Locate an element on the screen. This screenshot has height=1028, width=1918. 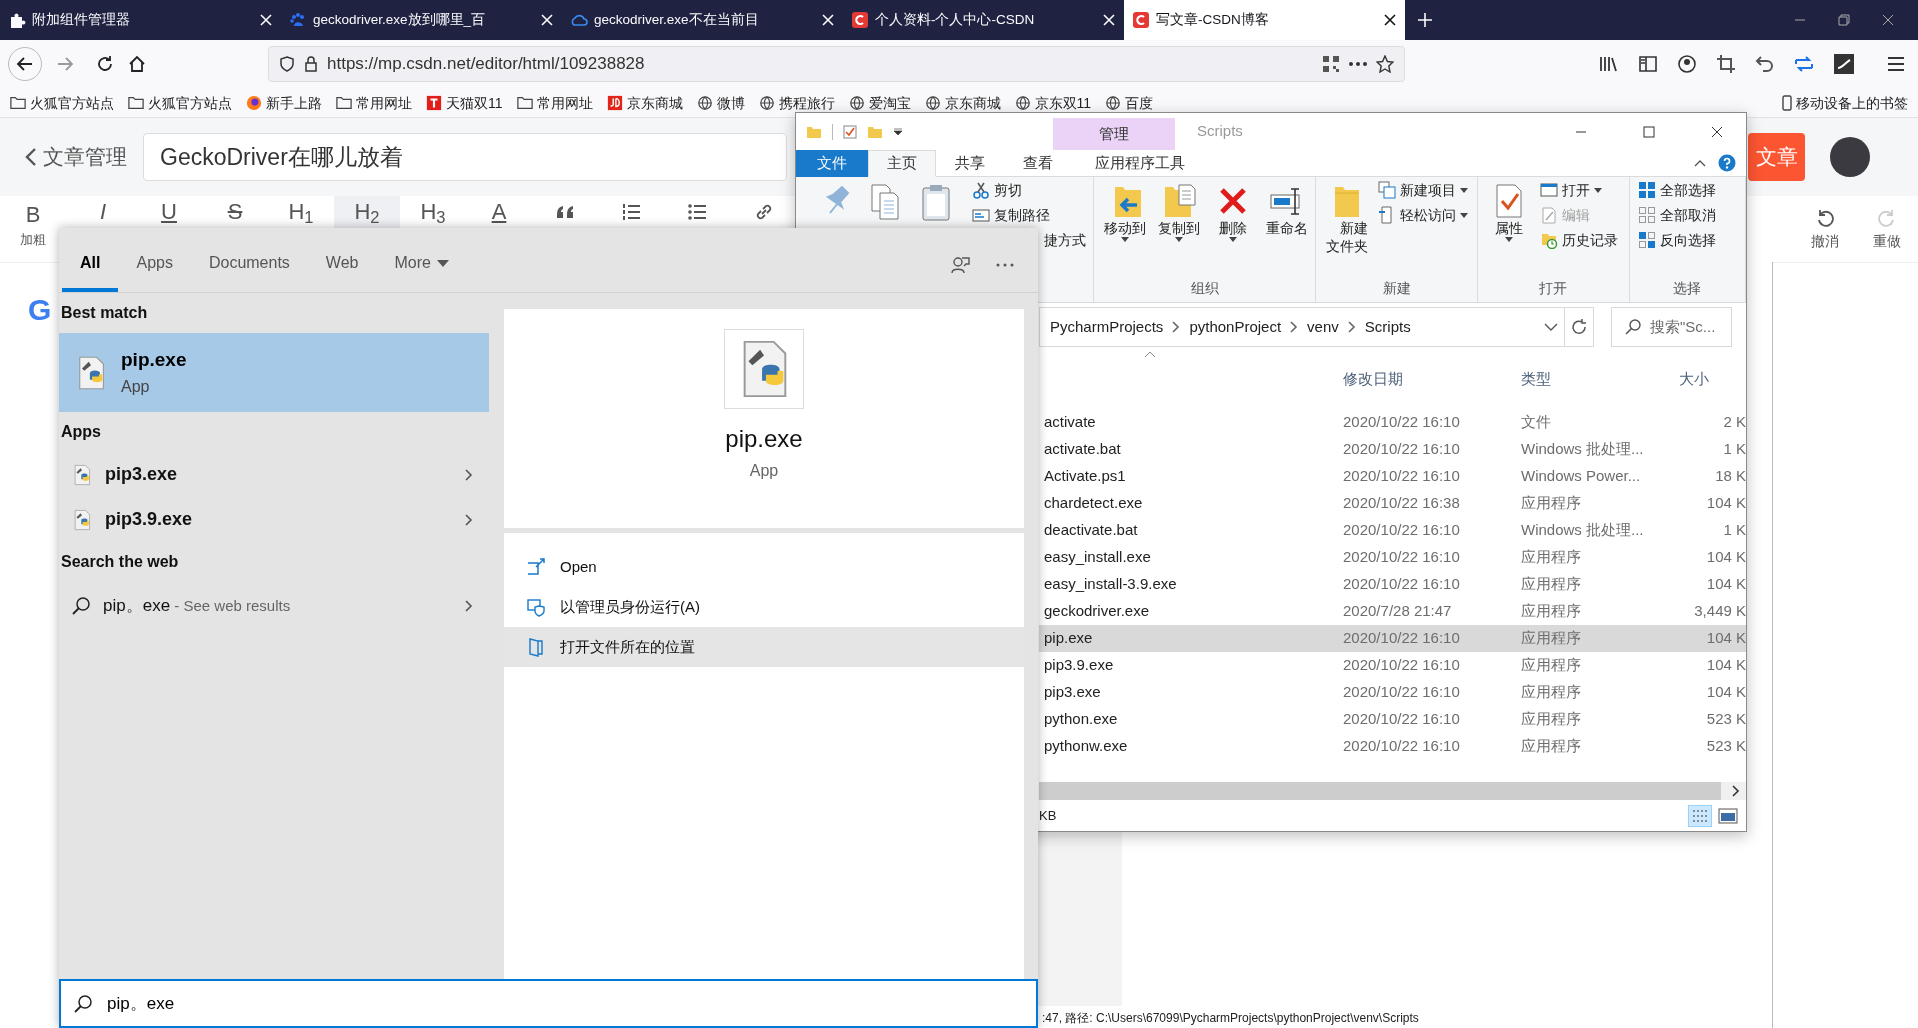
breadcrumb-link: venv is located at coordinates (1323, 327).